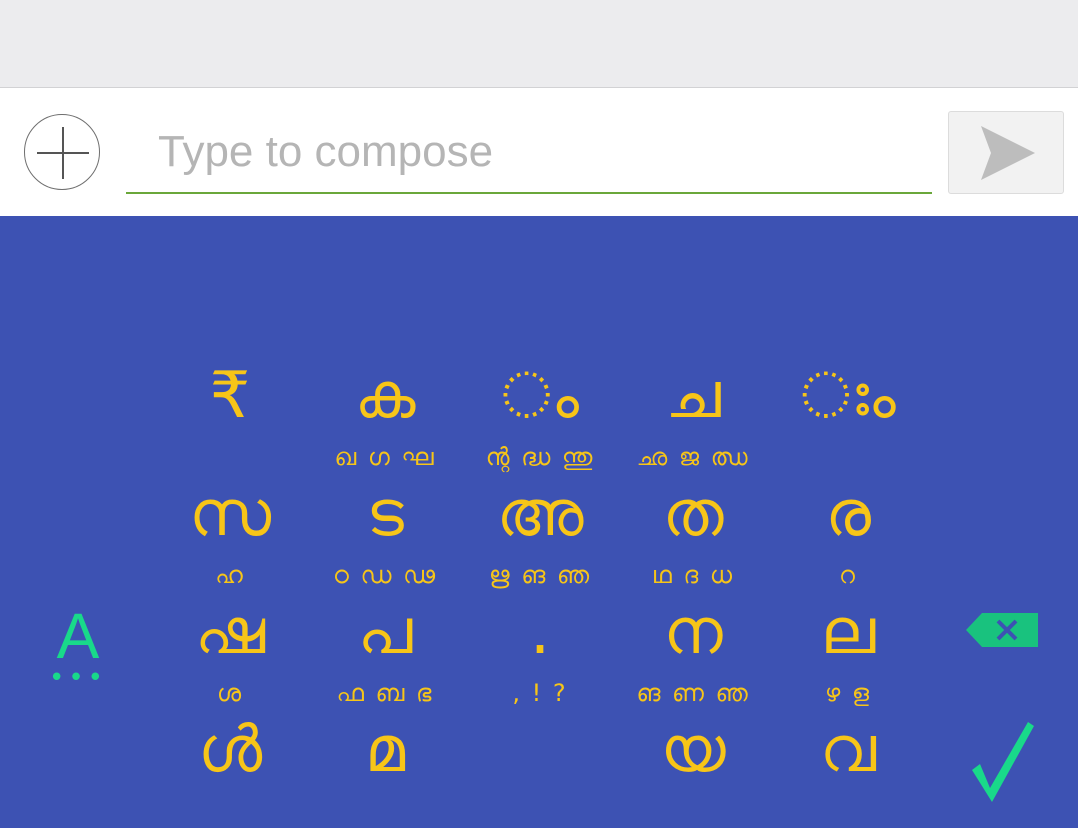 The height and width of the screenshot is (828, 1078). I want to click on backspace-icon, so click(1002, 630).